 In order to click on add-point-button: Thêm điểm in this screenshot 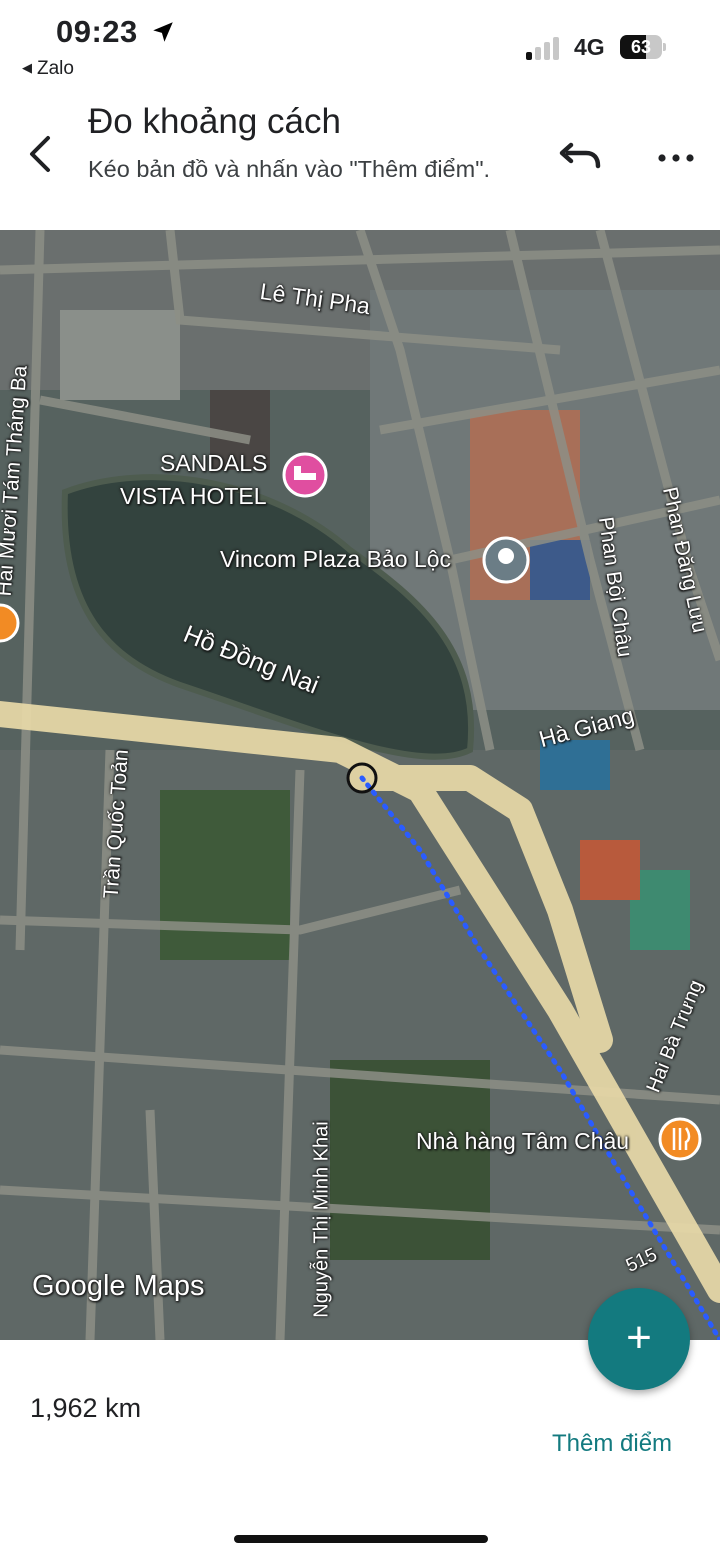, I will do `click(612, 1444)`.